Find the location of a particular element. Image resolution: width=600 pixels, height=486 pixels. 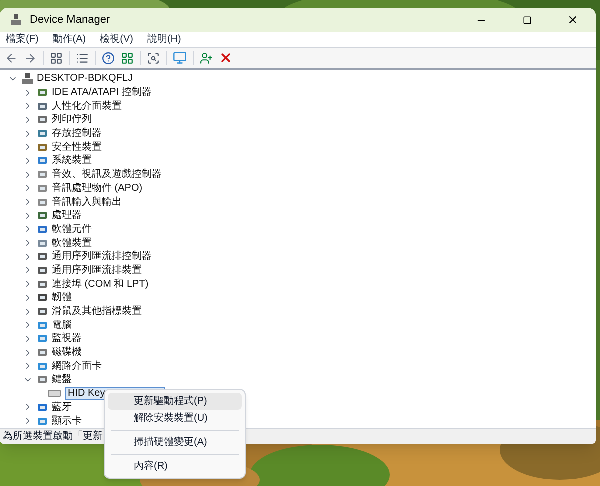

window-title: Device Manager is located at coordinates (70, 20).